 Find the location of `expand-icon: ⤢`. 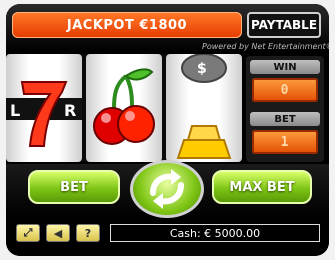

expand-icon: ⤢ is located at coordinates (28, 232).